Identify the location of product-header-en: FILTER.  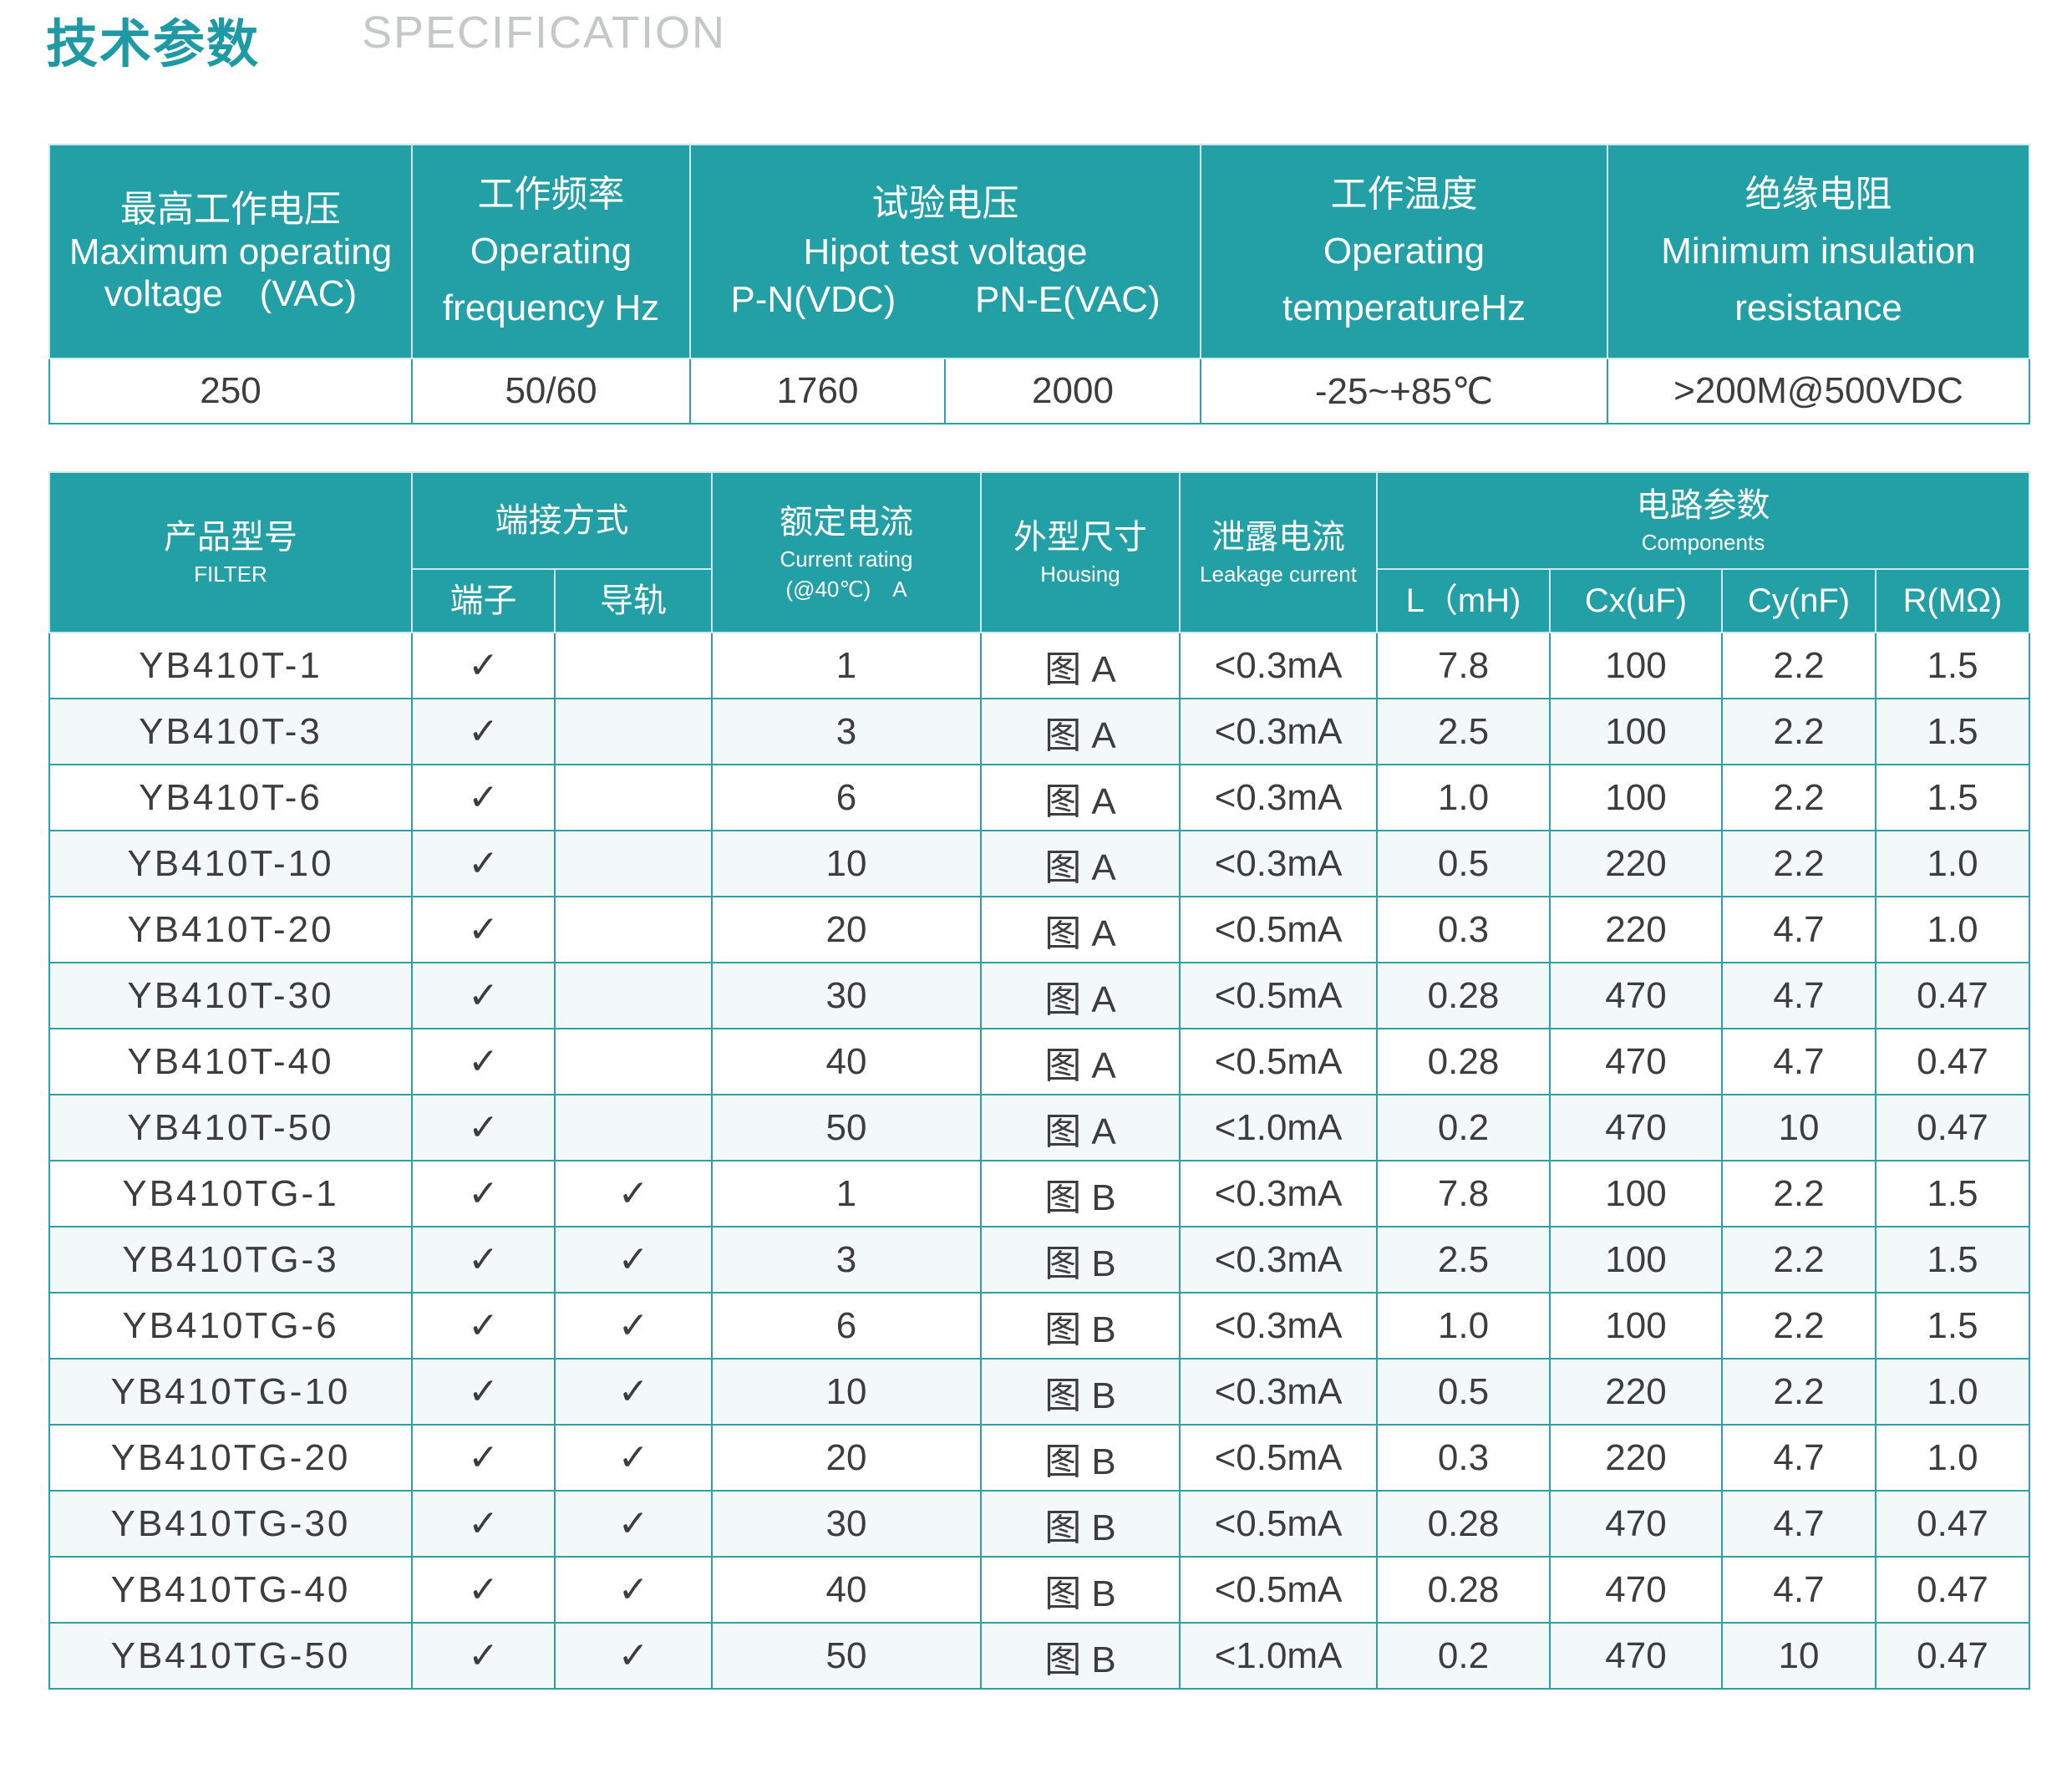
(231, 574).